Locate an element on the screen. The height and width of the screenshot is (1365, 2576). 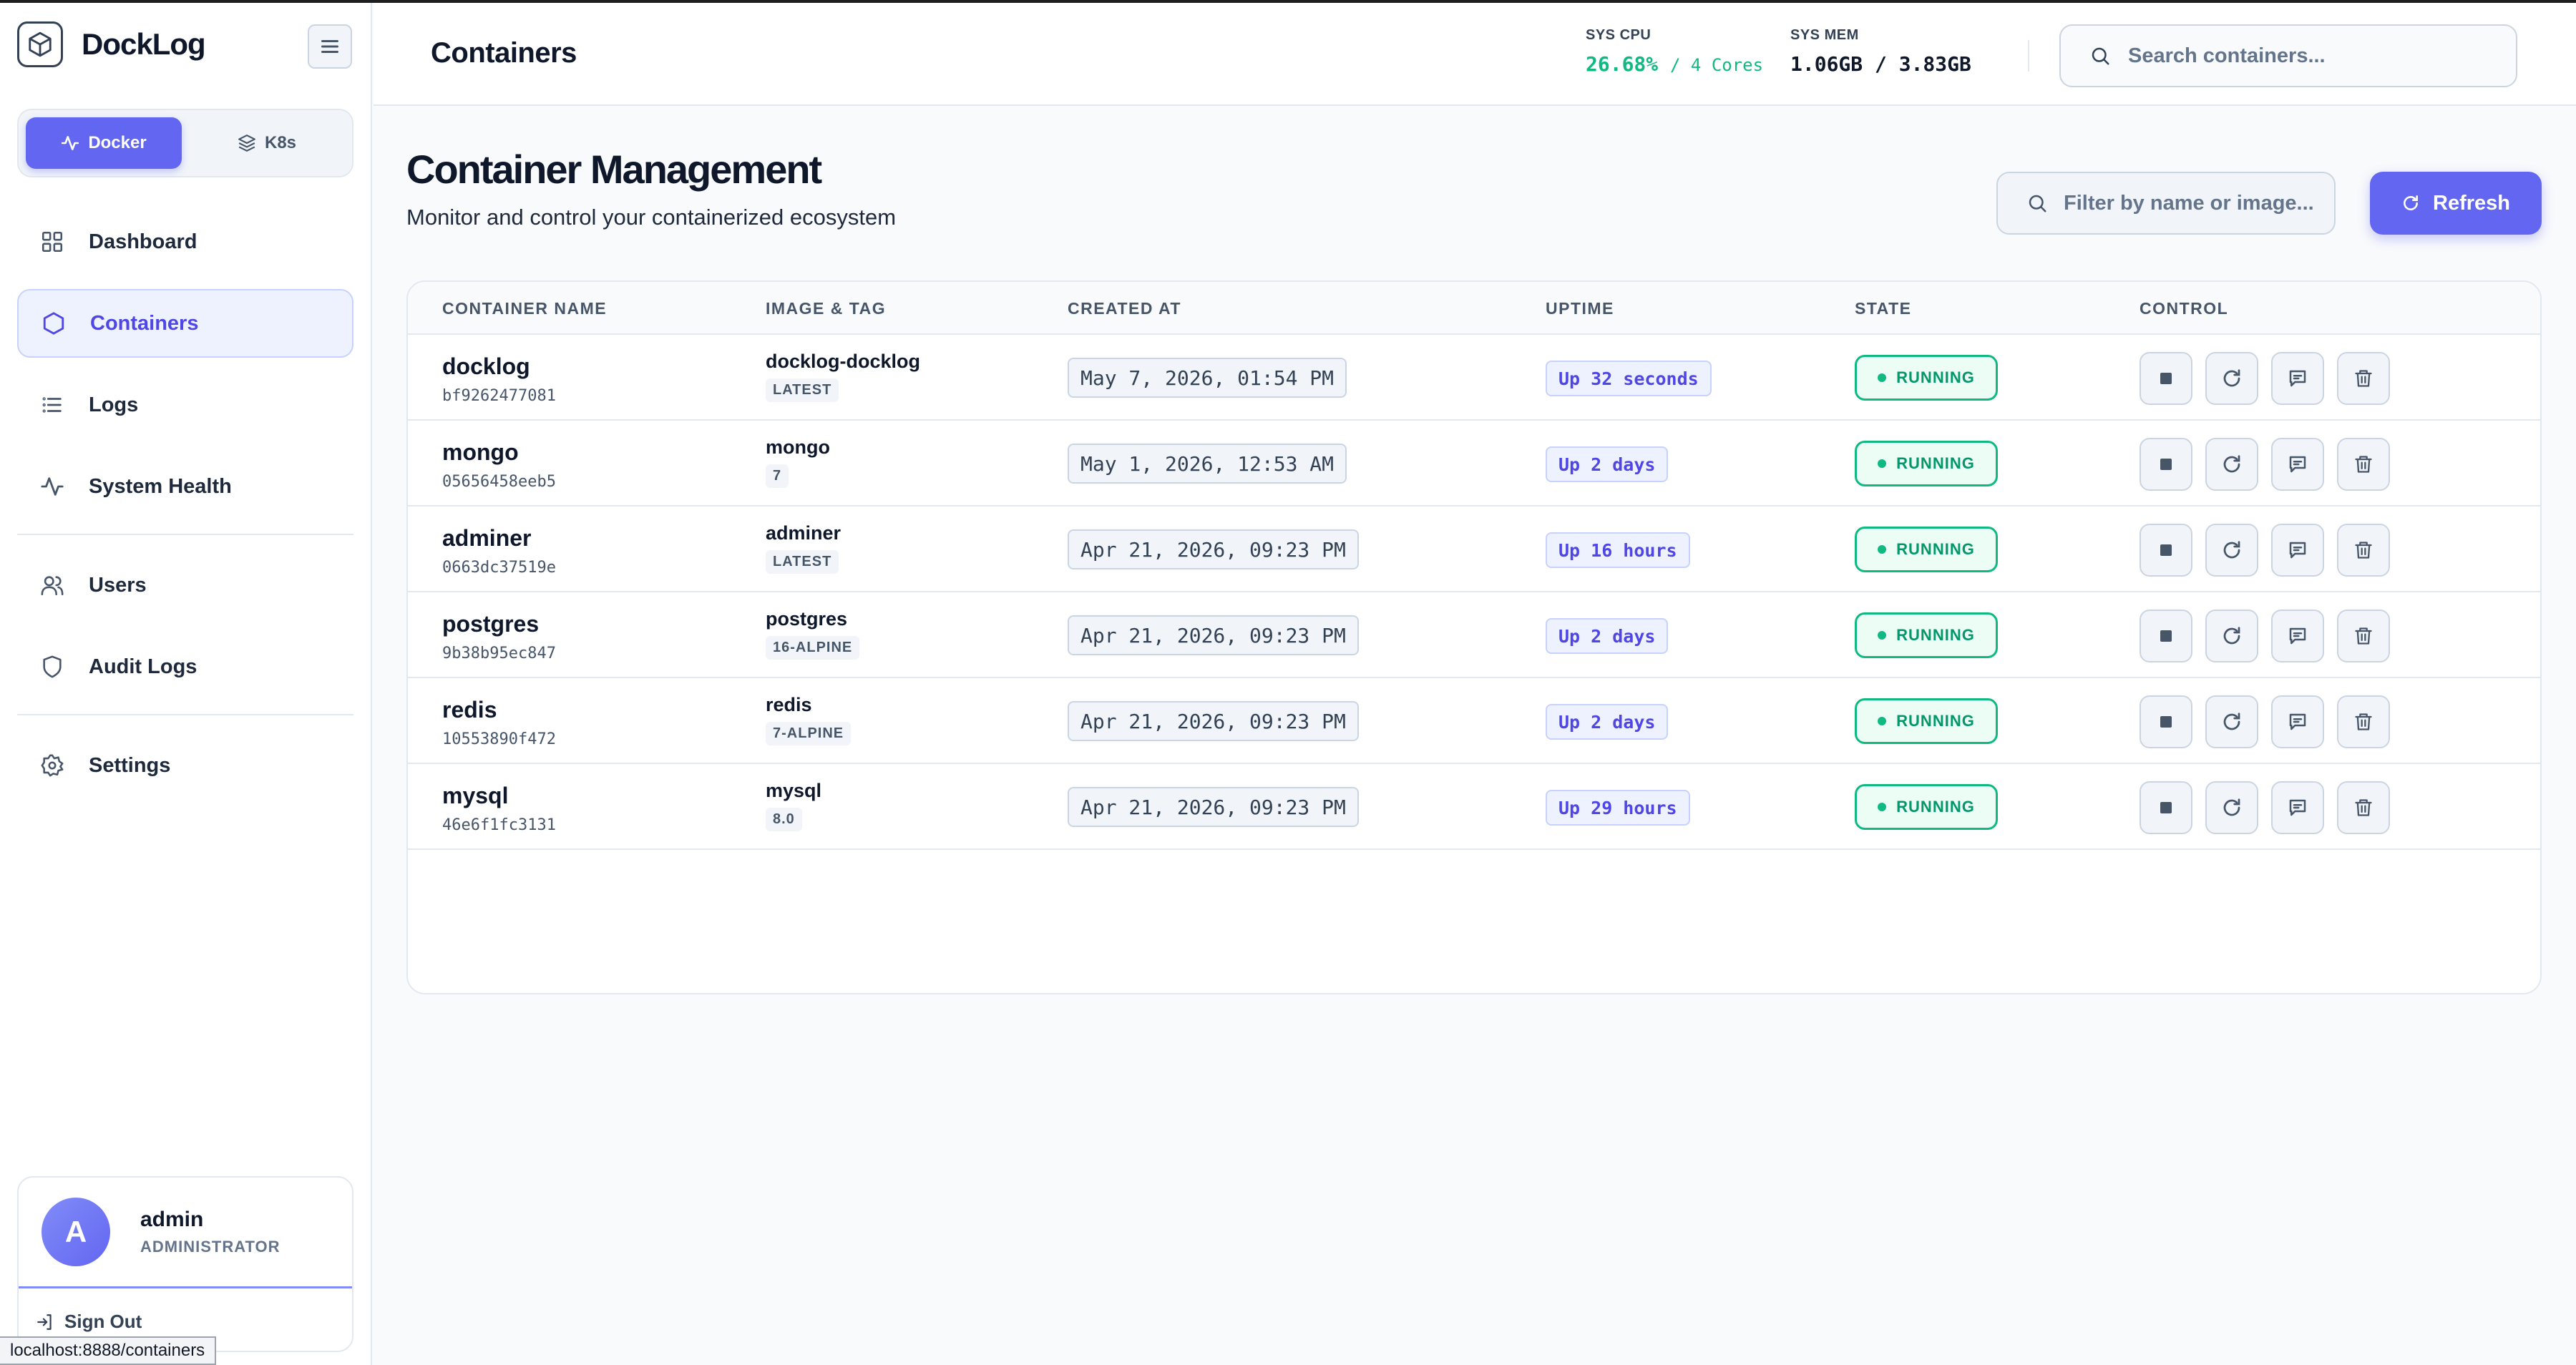
uptime-badge: Up 32 seconds is located at coordinates (1629, 378).